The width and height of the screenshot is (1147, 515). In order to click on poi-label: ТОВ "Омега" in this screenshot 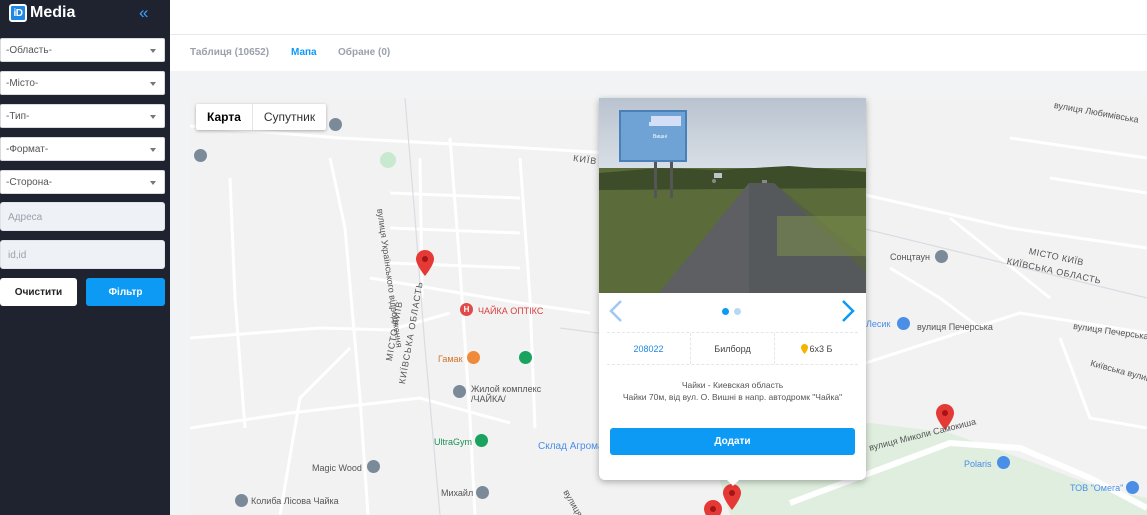, I will do `click(1097, 488)`.